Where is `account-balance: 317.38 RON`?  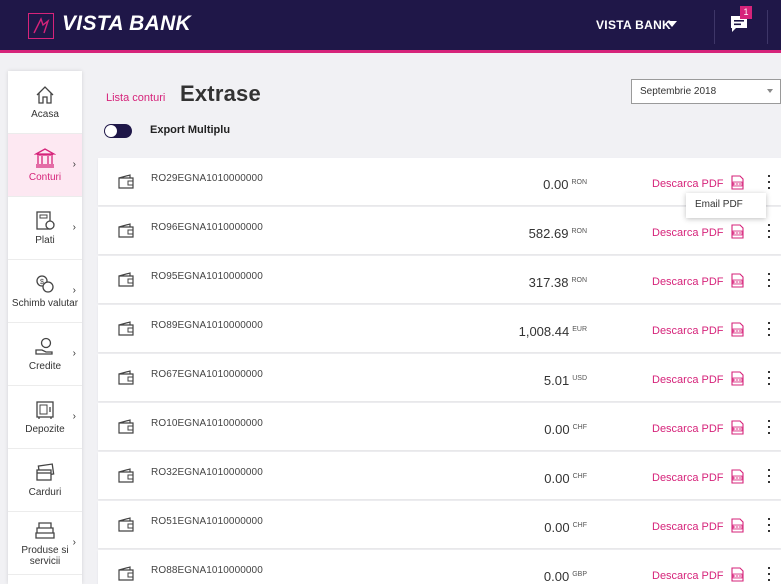
account-balance: 317.38 RON is located at coordinates (558, 282).